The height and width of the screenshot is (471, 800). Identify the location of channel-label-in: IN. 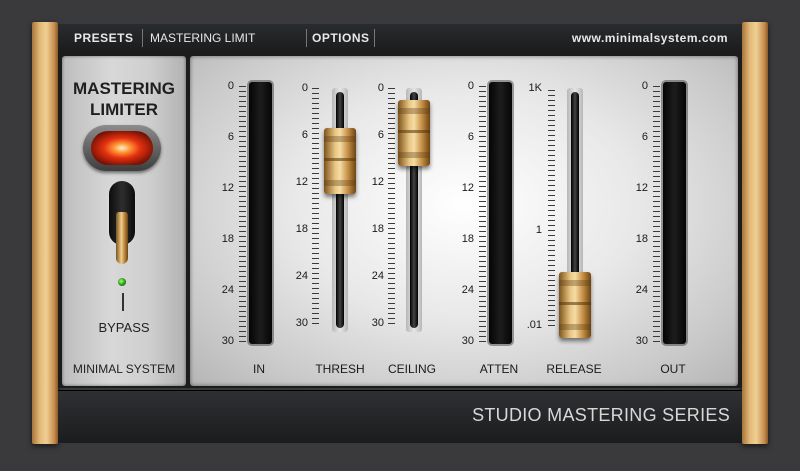
(259, 369).